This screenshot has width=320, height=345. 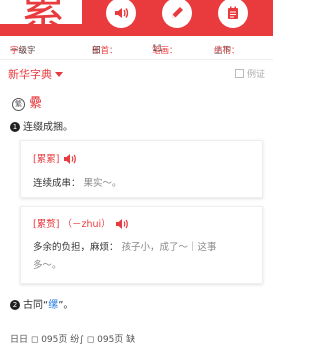 What do you see at coordinates (15, 127) in the screenshot?
I see `definition-number: 1` at bounding box center [15, 127].